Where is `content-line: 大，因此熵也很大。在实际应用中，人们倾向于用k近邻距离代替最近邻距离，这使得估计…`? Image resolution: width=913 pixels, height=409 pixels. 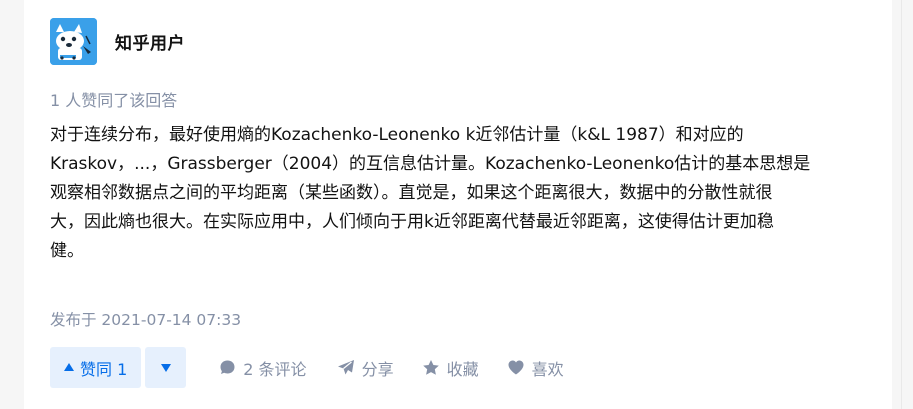 content-line: 大，因此熵也很大。在实际应用中，人们倾向于用k近邻距离代替最近邻距离，这使得估计… is located at coordinates (412, 222).